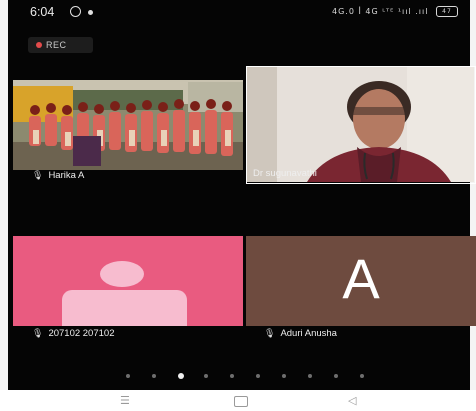  What do you see at coordinates (75, 11) in the screenshot?
I see `whatsapp-icon` at bounding box center [75, 11].